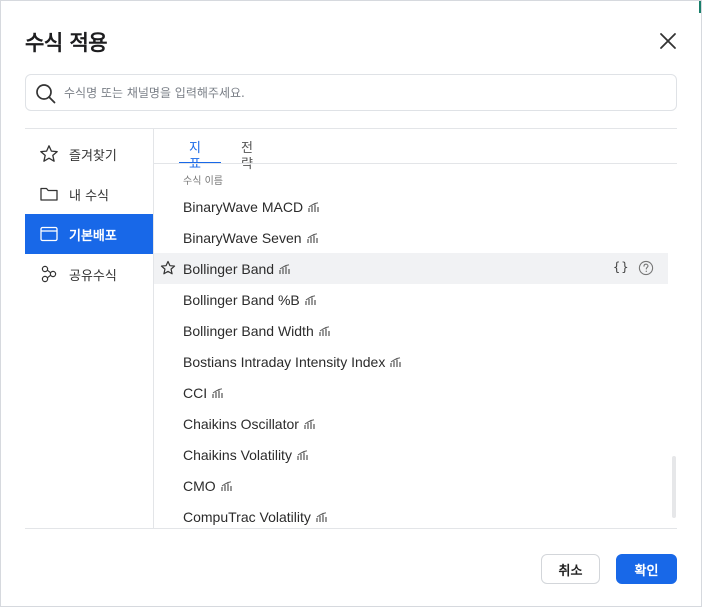 This screenshot has width=702, height=607. Describe the element at coordinates (200, 156) in the screenshot. I see `tab-indicators: 지표` at that location.